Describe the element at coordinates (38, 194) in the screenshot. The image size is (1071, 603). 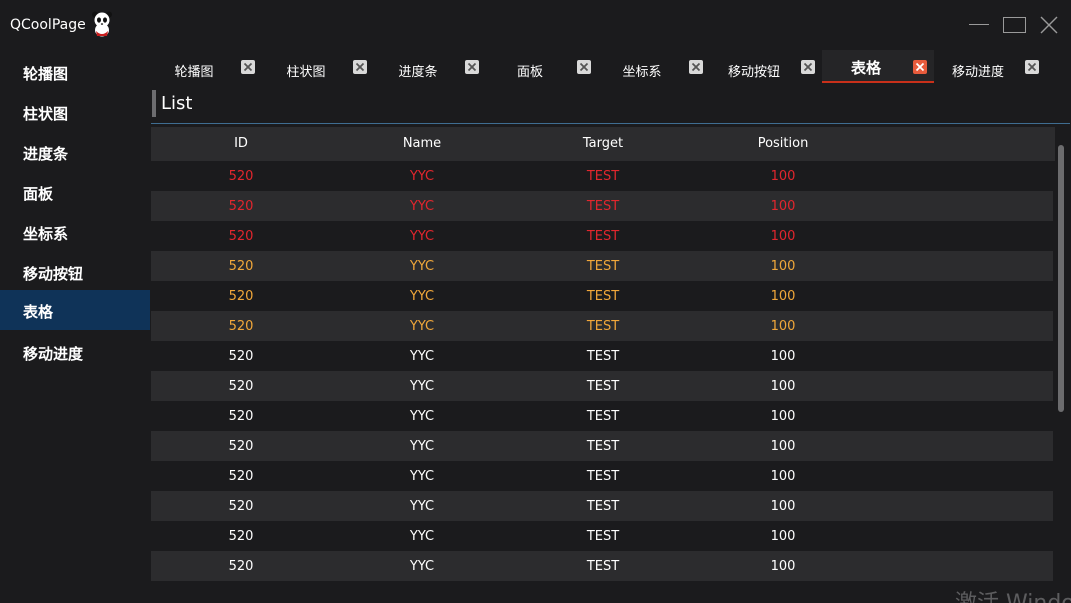
I see `sidebar-item-label: 面板` at that location.